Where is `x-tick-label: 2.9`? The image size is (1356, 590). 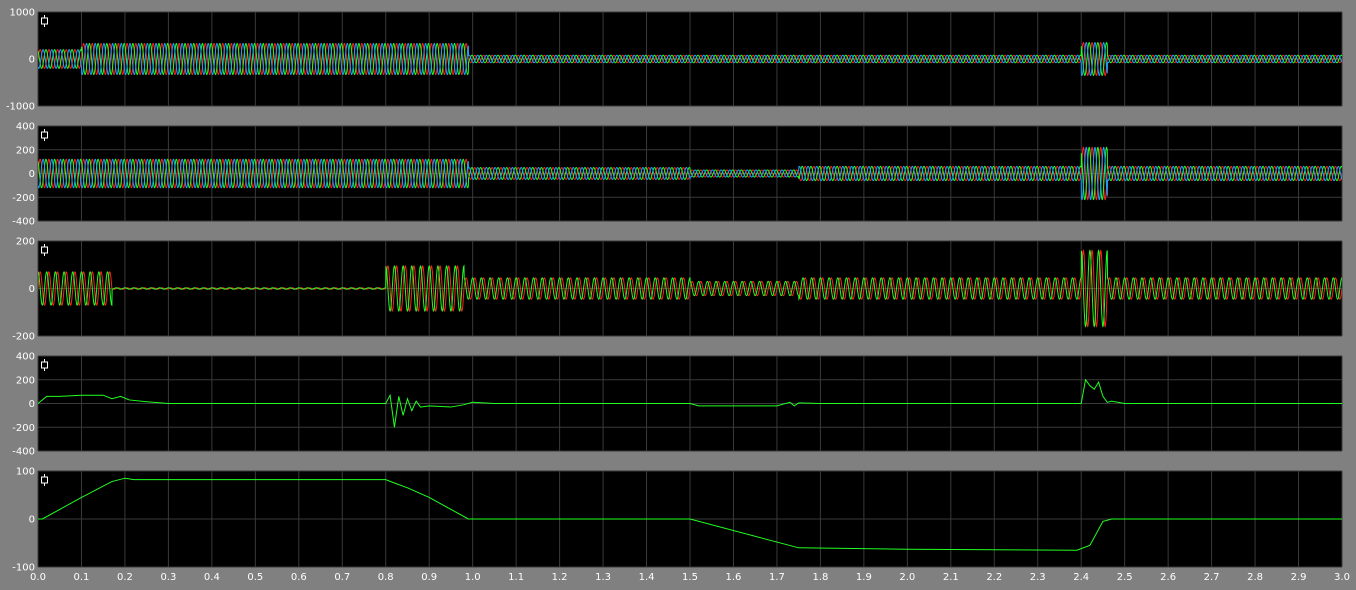
x-tick-label: 2.9 is located at coordinates (1299, 577).